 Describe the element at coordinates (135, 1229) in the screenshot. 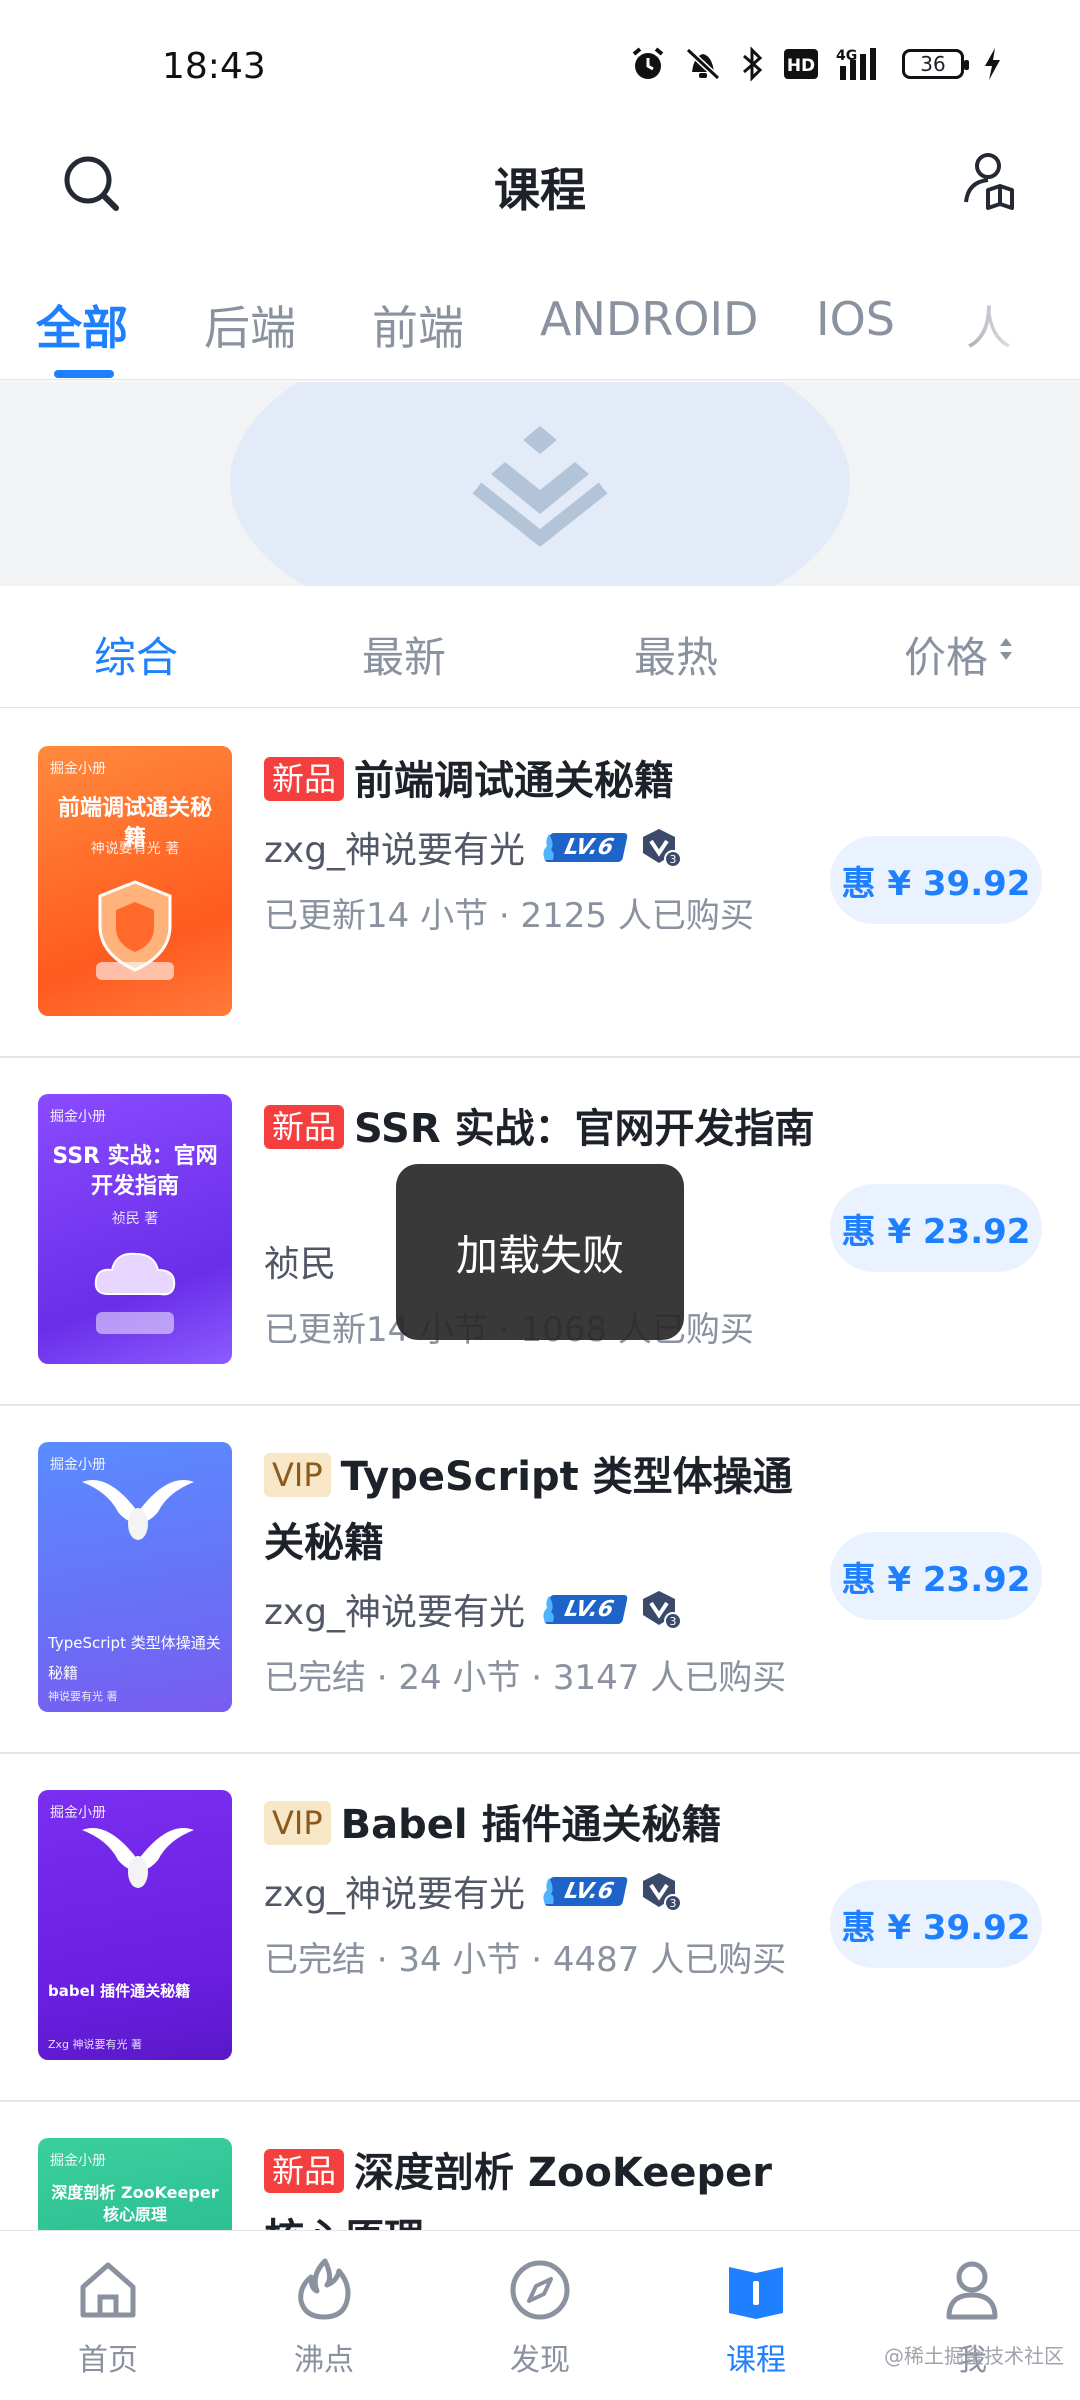

I see `course-cover: 掘金小册 SSR 实战：官网开发指南 祯民 著` at that location.